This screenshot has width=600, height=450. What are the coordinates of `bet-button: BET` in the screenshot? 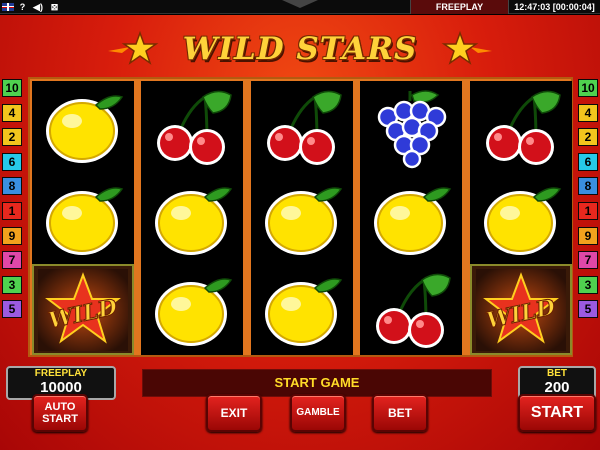 It's located at (400, 413).